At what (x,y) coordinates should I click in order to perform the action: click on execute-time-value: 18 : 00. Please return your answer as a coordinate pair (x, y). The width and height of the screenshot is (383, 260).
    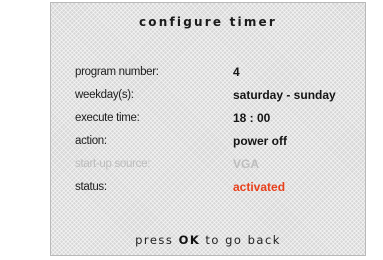
    Looking at the image, I should click on (251, 118).